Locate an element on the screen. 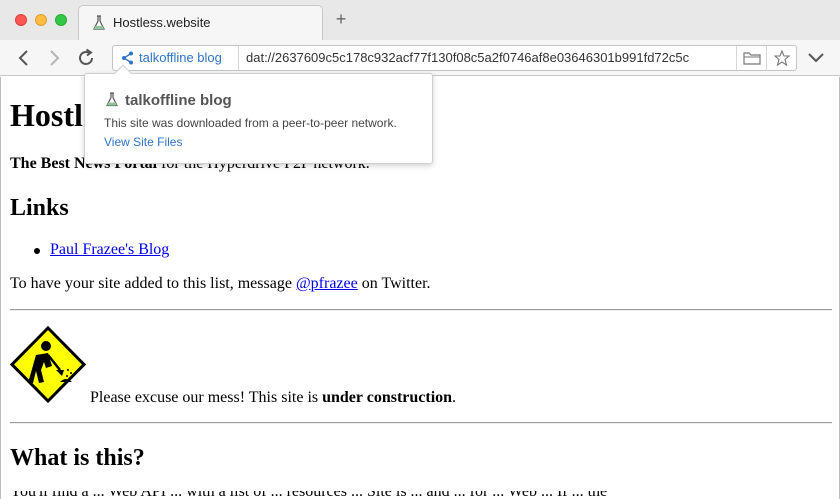  reload-button is located at coordinates (86, 58).